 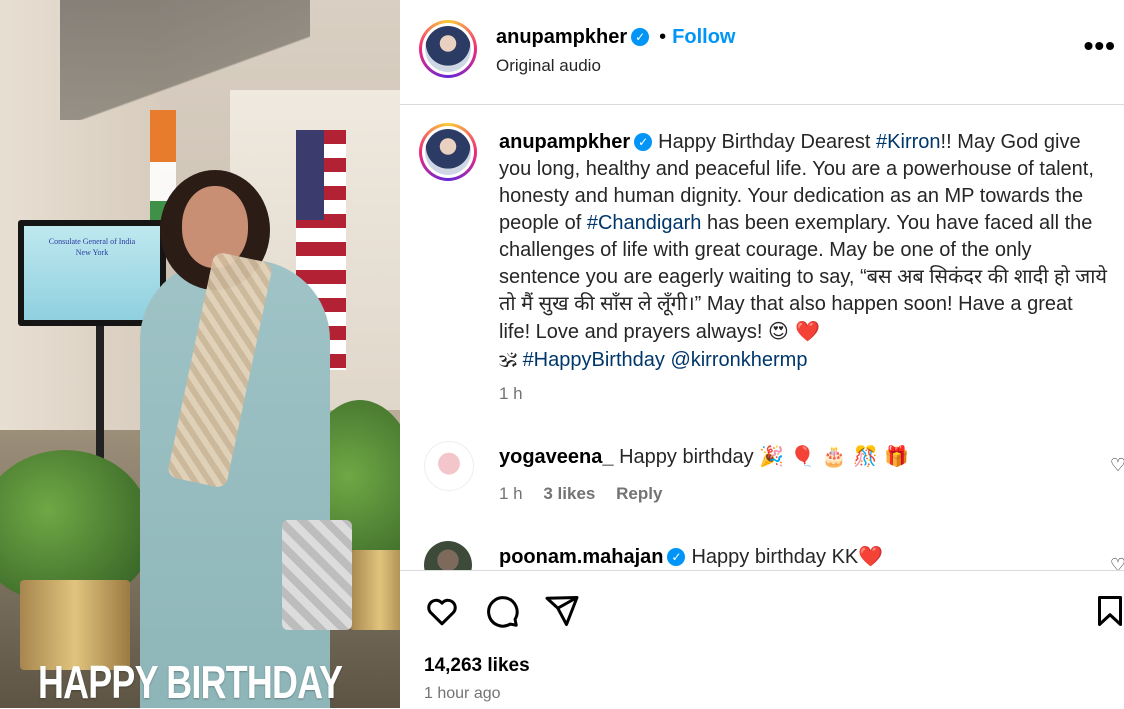 What do you see at coordinates (762, 52) in the screenshot?
I see `post-header: anupampkher ✓ • Follow Original audio •••` at bounding box center [762, 52].